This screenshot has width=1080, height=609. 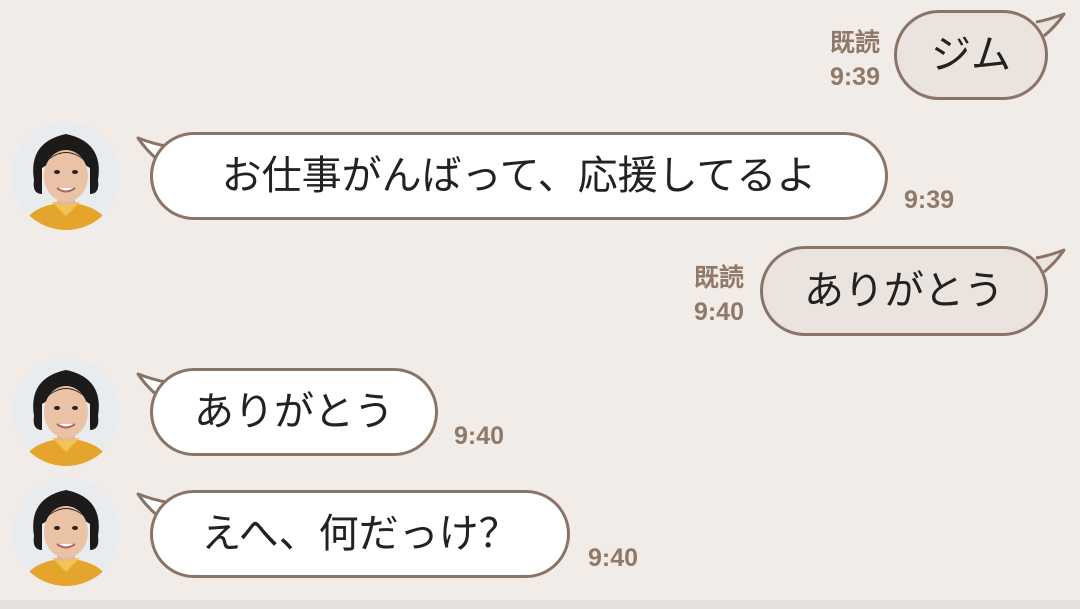 I want to click on message-text: えへ、何だっけ？, so click(x=360, y=534).